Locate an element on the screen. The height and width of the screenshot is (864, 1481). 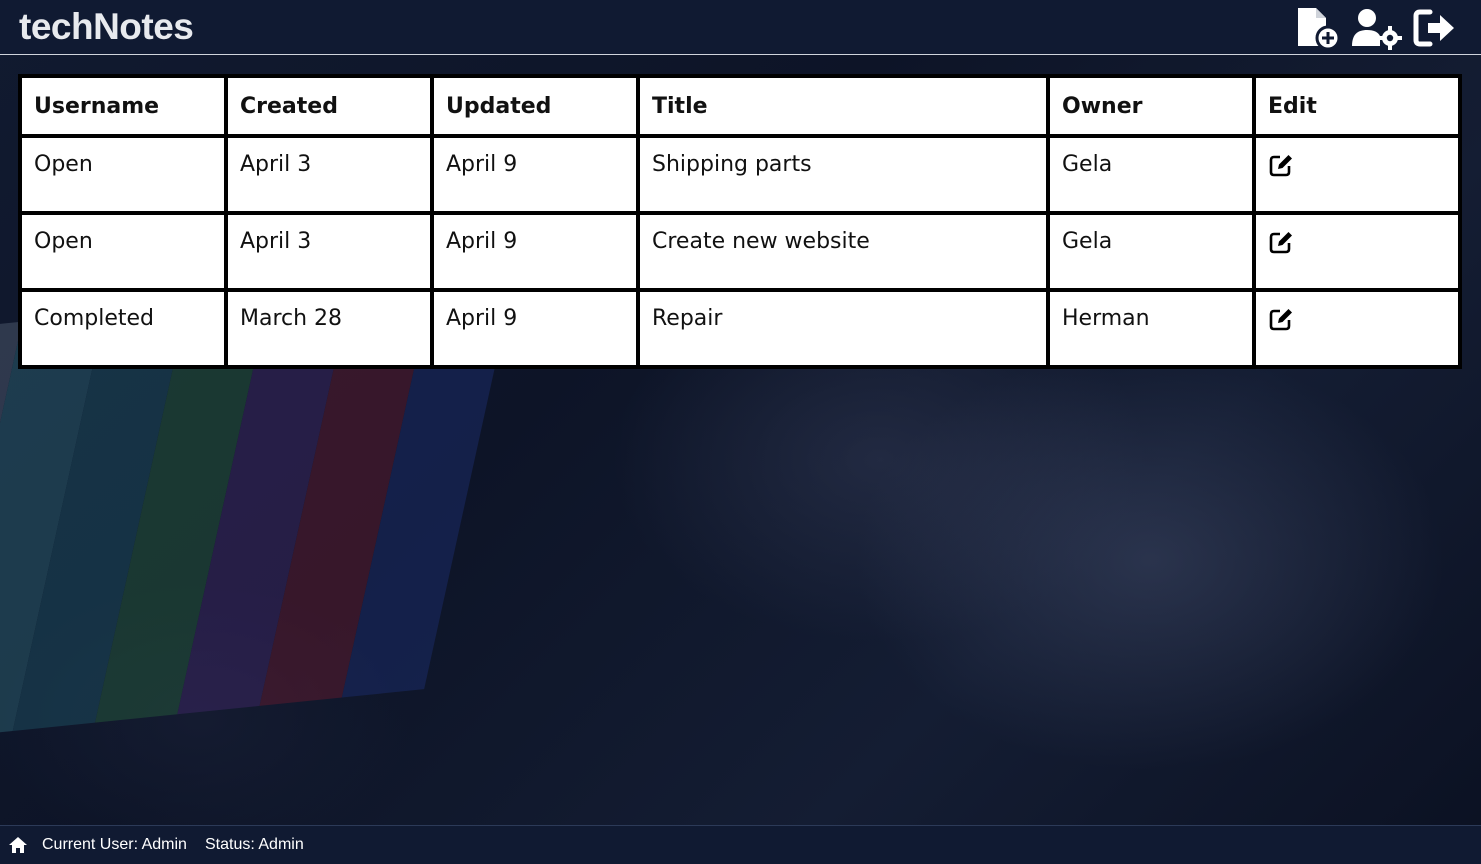
column-header-created: Created is located at coordinates (329, 106).